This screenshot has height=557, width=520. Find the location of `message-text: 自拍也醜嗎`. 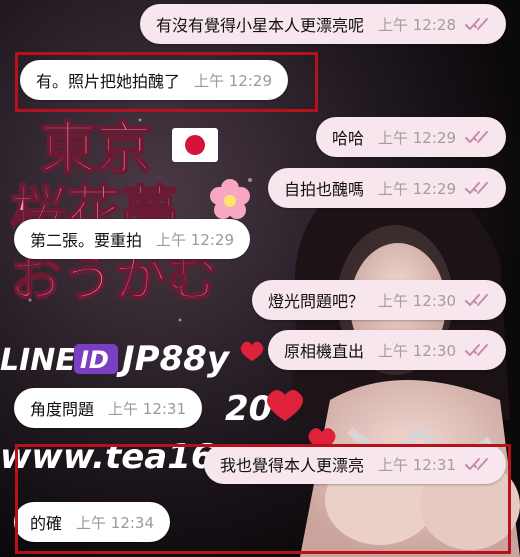

message-text: 自拍也醜嗎 is located at coordinates (323, 189).